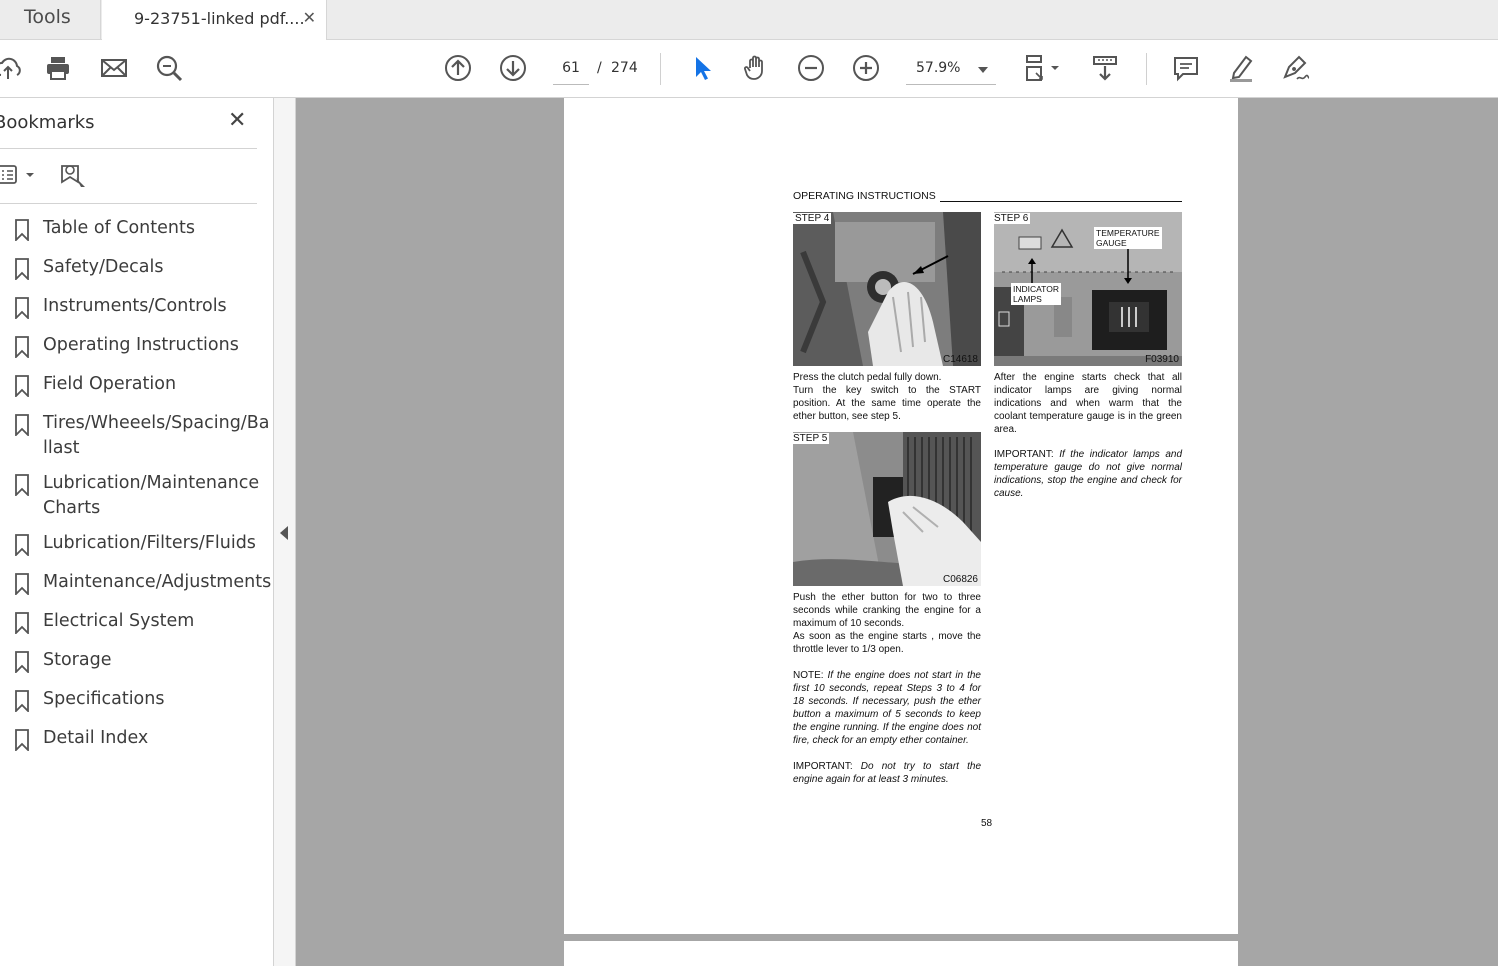  What do you see at coordinates (136, 662) in the screenshot?
I see `bookmark-item: Storage` at bounding box center [136, 662].